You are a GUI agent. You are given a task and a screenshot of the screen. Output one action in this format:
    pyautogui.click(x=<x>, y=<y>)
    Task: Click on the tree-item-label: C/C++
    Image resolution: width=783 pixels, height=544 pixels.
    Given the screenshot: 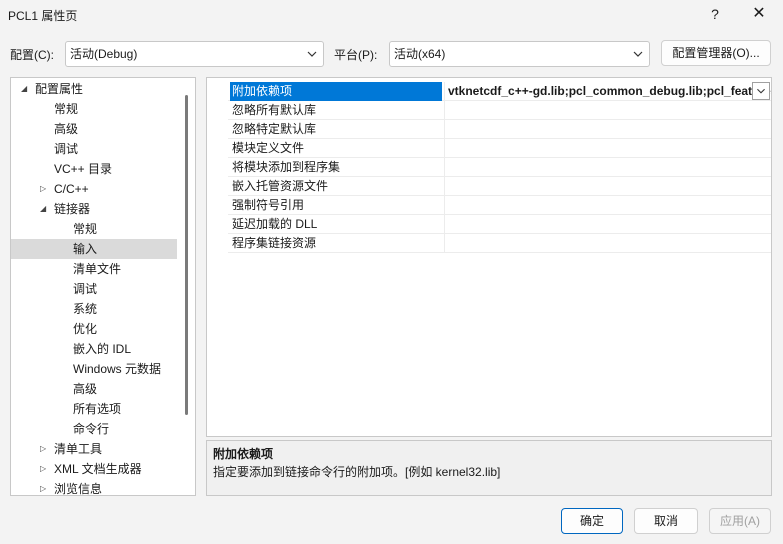 What is the action you would take?
    pyautogui.click(x=71, y=189)
    